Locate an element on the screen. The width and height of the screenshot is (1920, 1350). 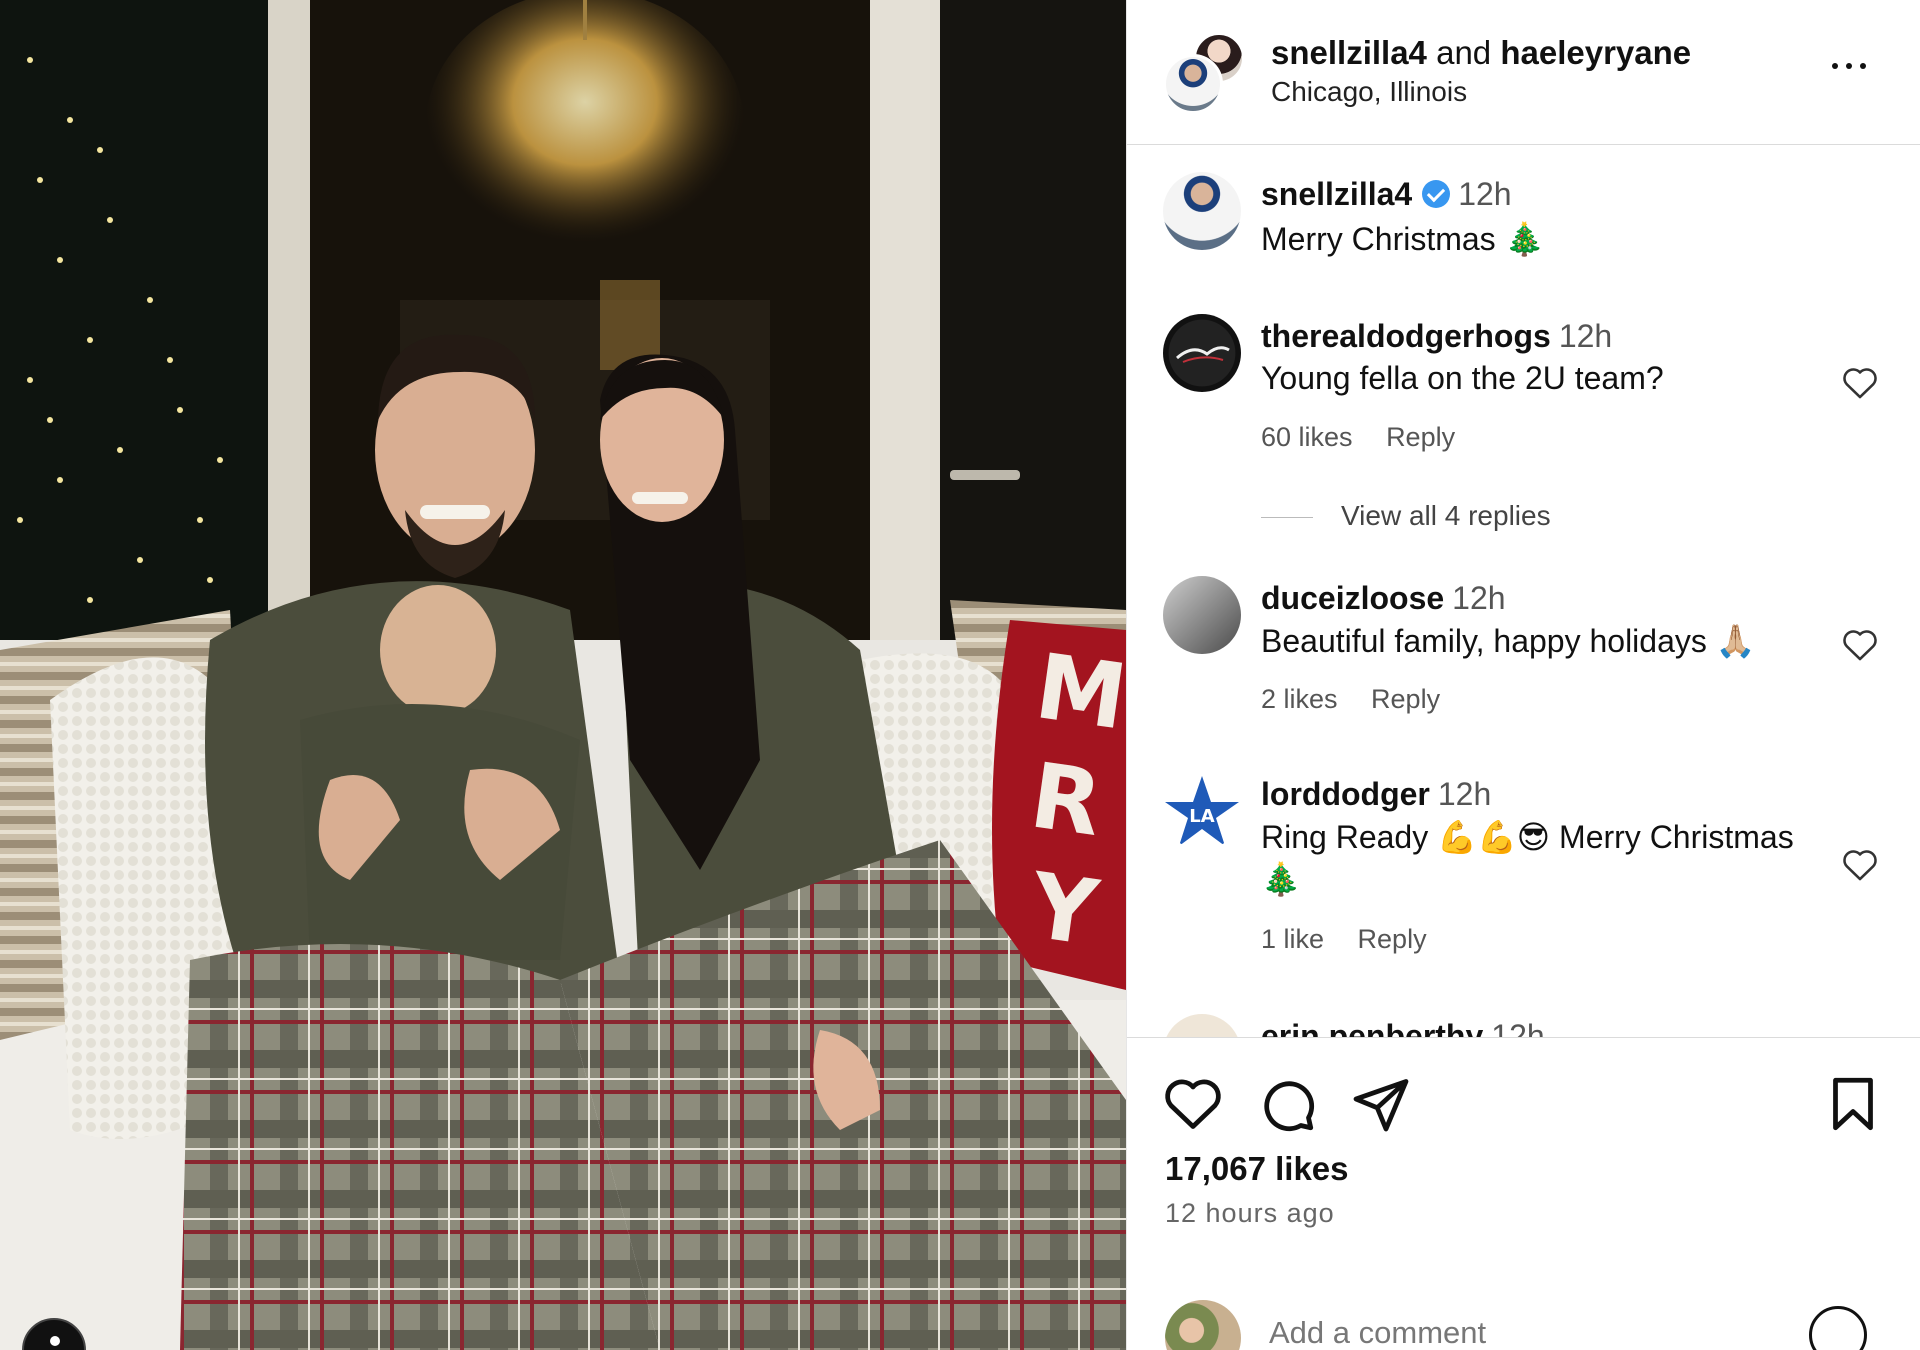
avatar: LA is located at coordinates (1202, 811).